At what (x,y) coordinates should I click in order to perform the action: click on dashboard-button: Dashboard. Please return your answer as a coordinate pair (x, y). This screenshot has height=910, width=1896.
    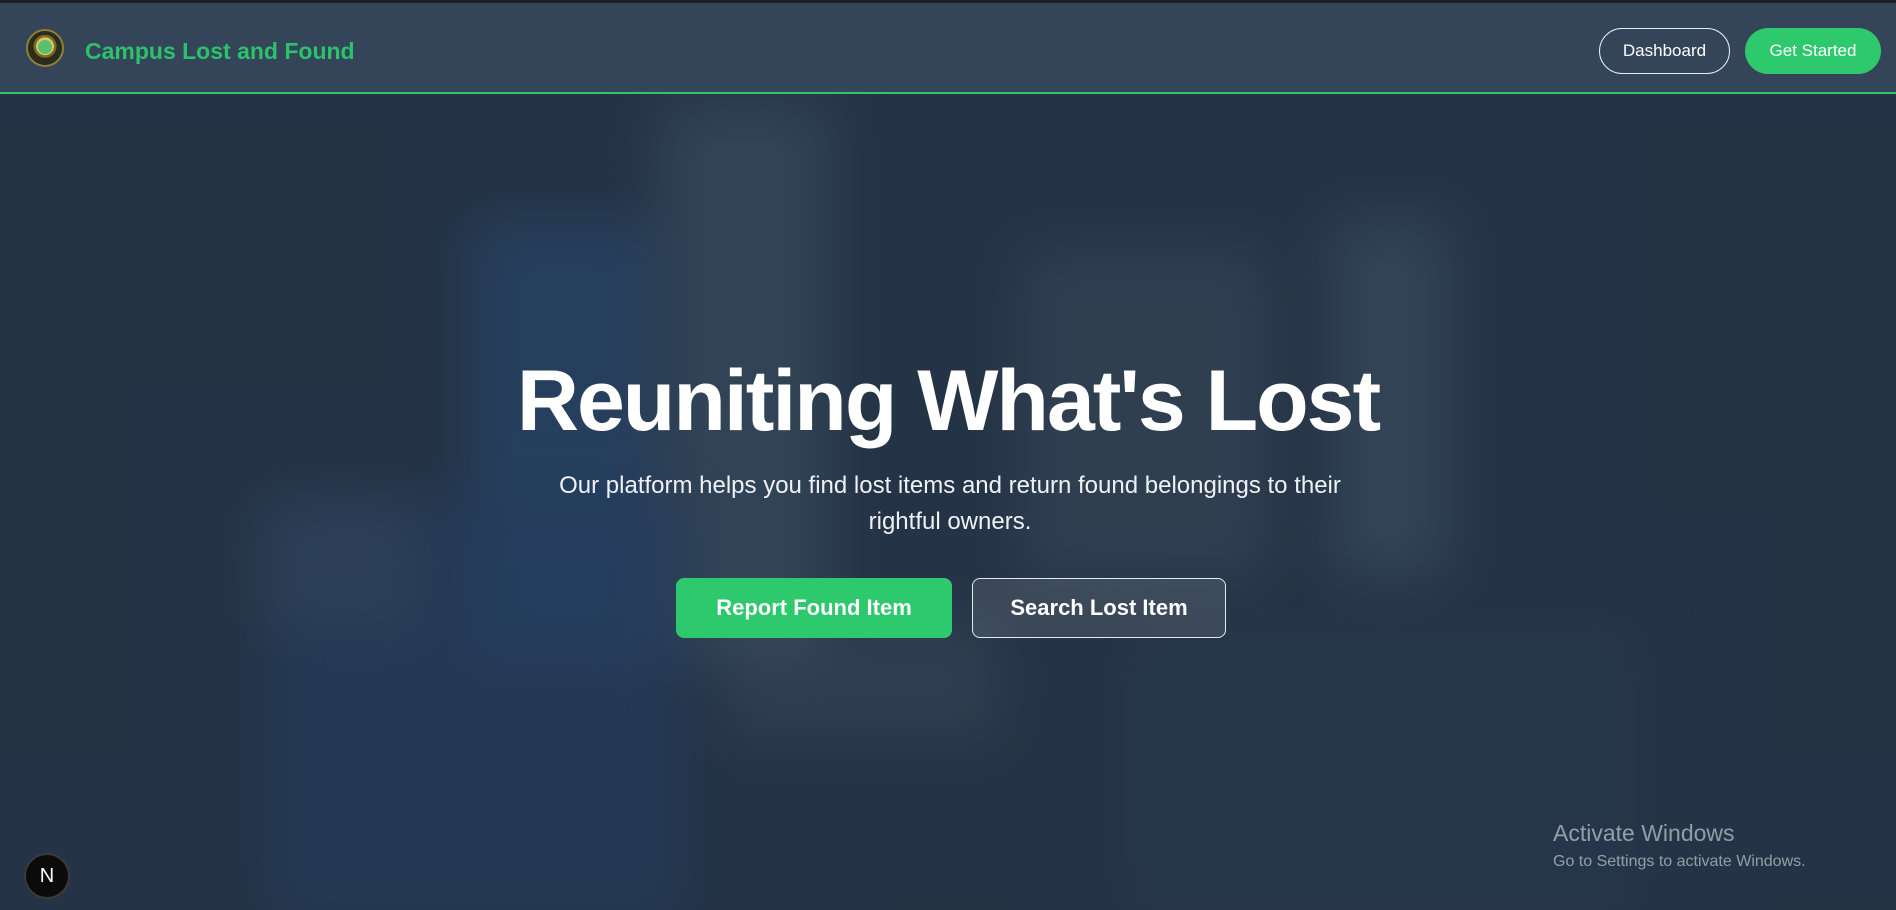
    Looking at the image, I should click on (1664, 51).